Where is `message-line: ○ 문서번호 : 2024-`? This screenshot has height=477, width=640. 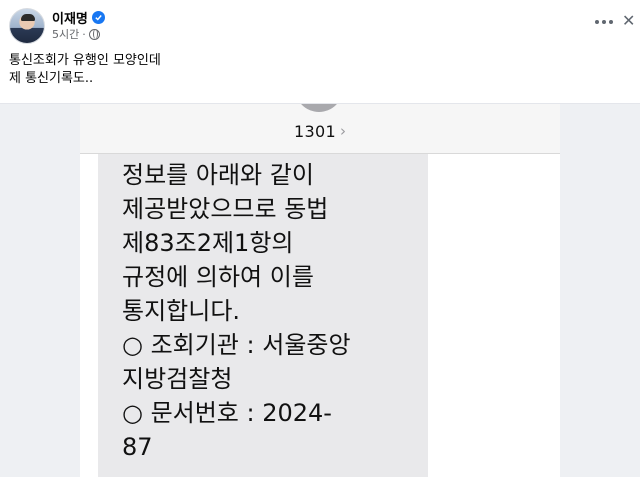 message-line: ○ 문서번호 : 2024- is located at coordinates (227, 413).